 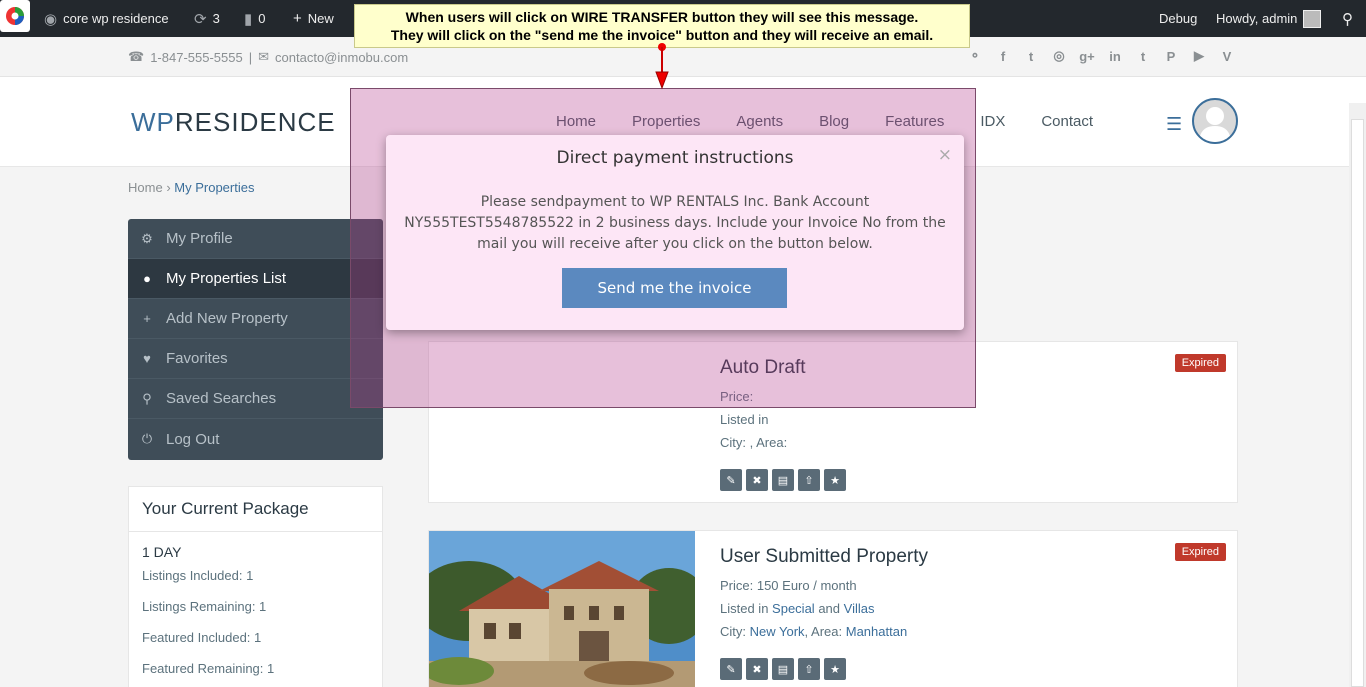 What do you see at coordinates (255, 509) in the screenshot?
I see `package-title: Your Current Package` at bounding box center [255, 509].